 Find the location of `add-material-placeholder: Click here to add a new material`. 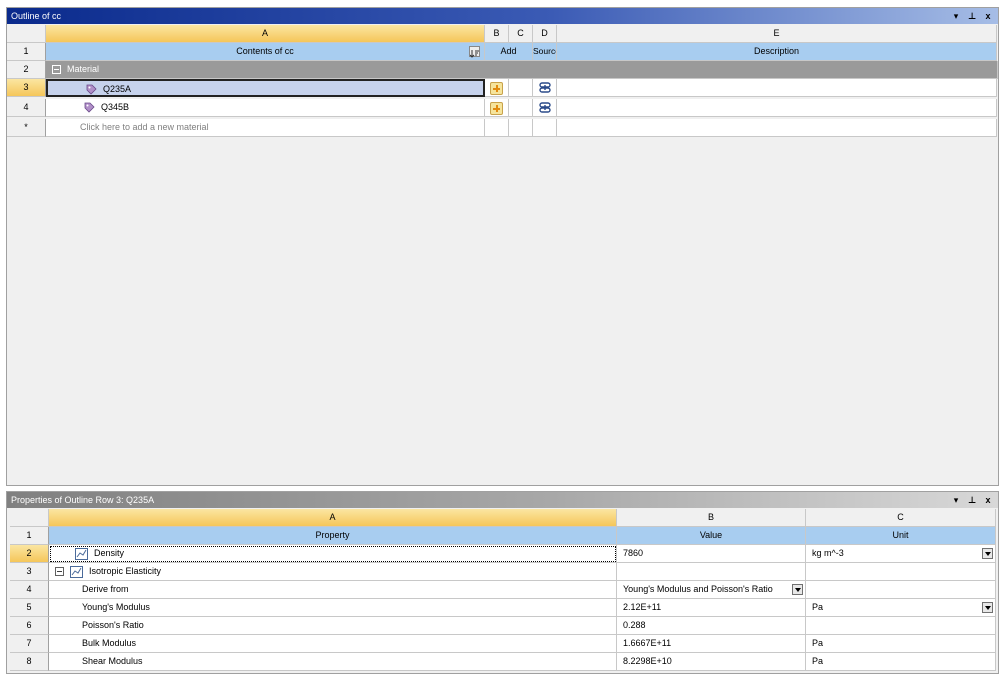

add-material-placeholder: Click here to add a new material is located at coordinates (265, 128).